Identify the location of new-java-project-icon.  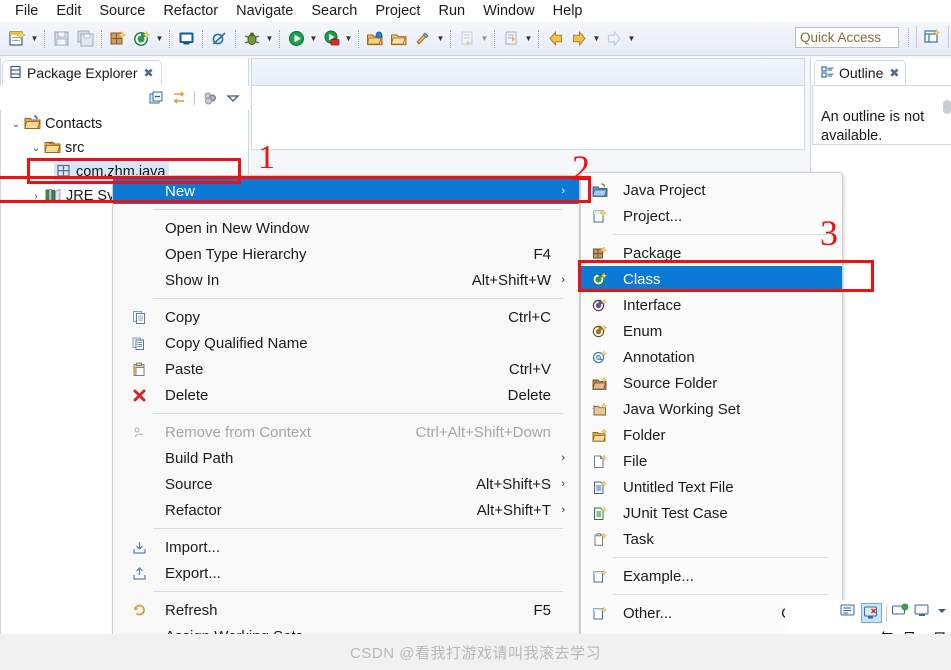
(142, 39).